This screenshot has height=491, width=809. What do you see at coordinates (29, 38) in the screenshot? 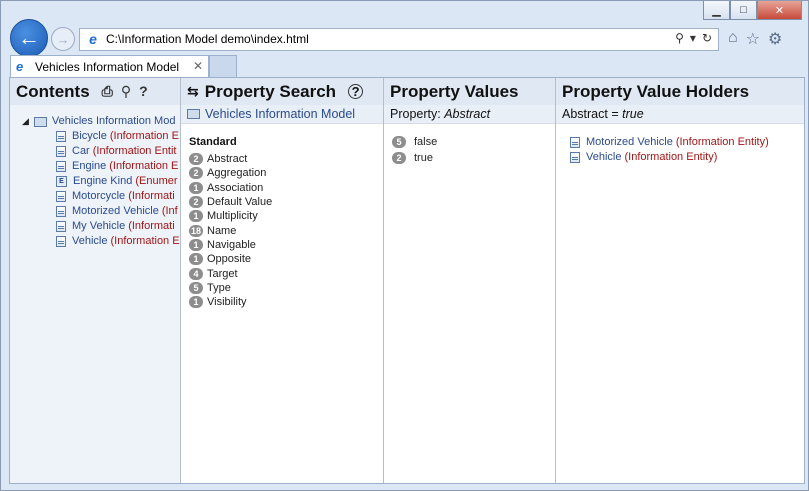
I see `back-button: ←` at bounding box center [29, 38].